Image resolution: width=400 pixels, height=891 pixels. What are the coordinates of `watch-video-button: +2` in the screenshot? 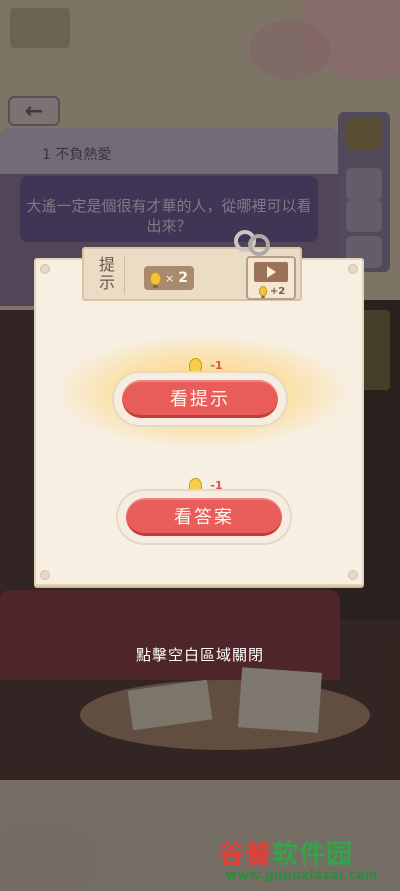 It's located at (271, 278).